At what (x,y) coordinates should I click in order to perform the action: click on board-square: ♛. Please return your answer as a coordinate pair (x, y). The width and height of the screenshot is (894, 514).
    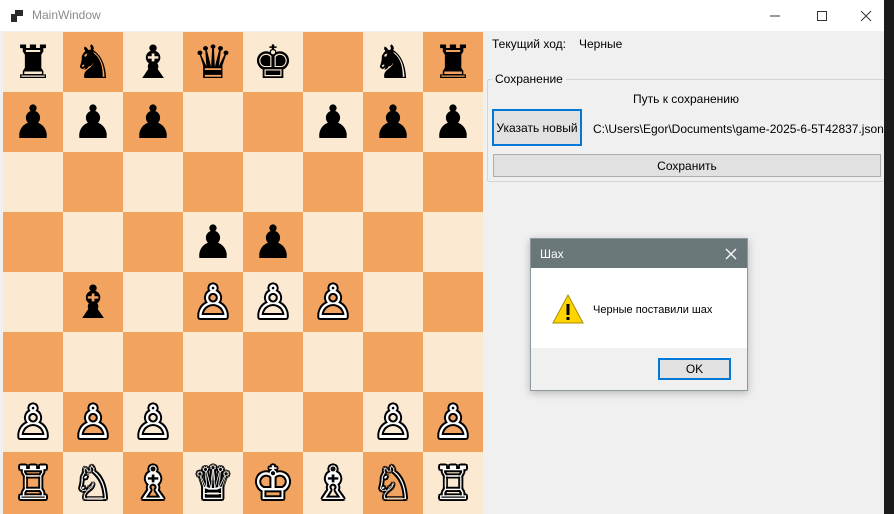
    Looking at the image, I should click on (213, 62).